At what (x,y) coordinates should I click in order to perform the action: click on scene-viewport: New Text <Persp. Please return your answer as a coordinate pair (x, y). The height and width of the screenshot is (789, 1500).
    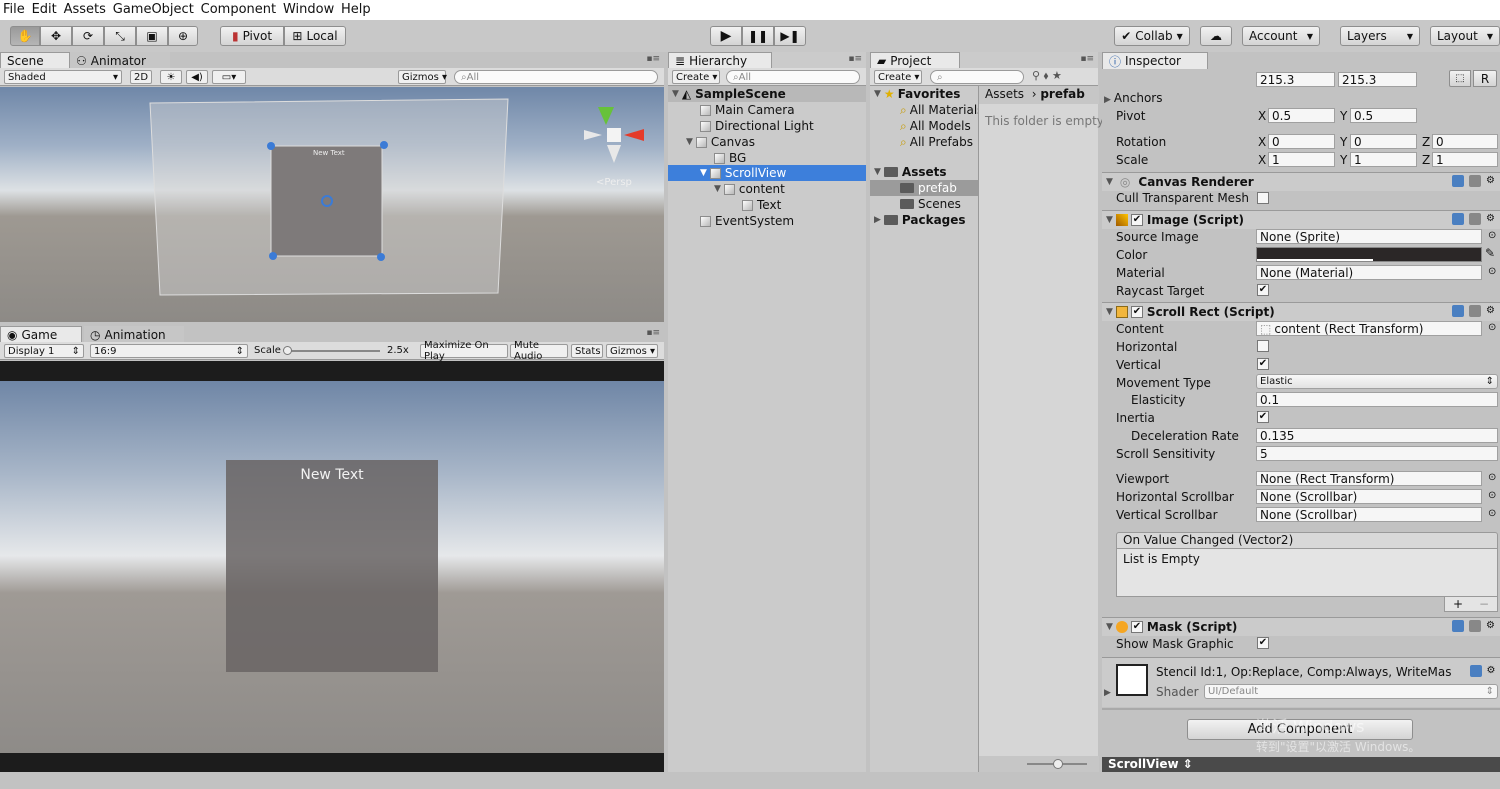
    Looking at the image, I should click on (332, 204).